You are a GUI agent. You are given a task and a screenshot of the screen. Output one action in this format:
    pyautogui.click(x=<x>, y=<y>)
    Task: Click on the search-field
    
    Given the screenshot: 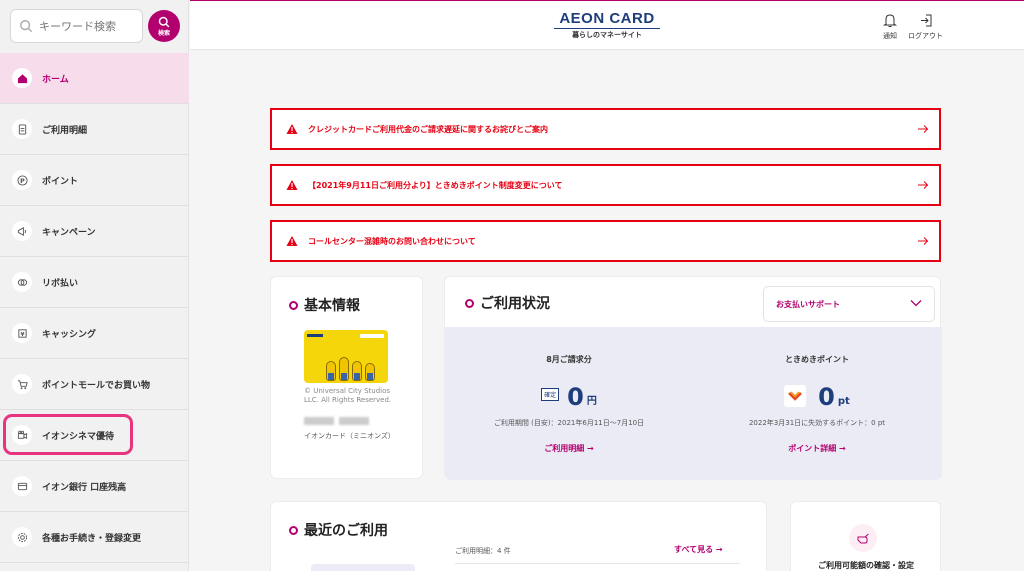 What is the action you would take?
    pyautogui.click(x=76, y=26)
    